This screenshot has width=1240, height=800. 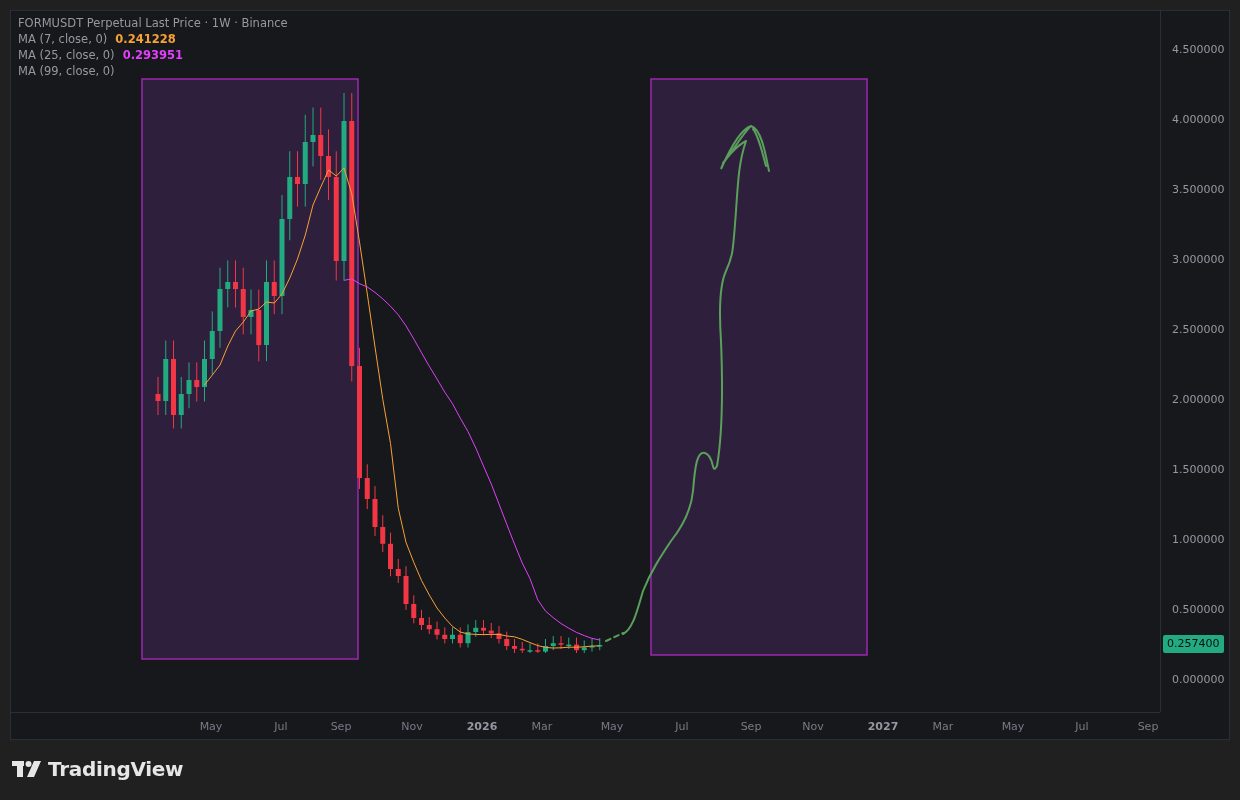 What do you see at coordinates (1199, 190) in the screenshot?
I see `price-label: 3.500000` at bounding box center [1199, 190].